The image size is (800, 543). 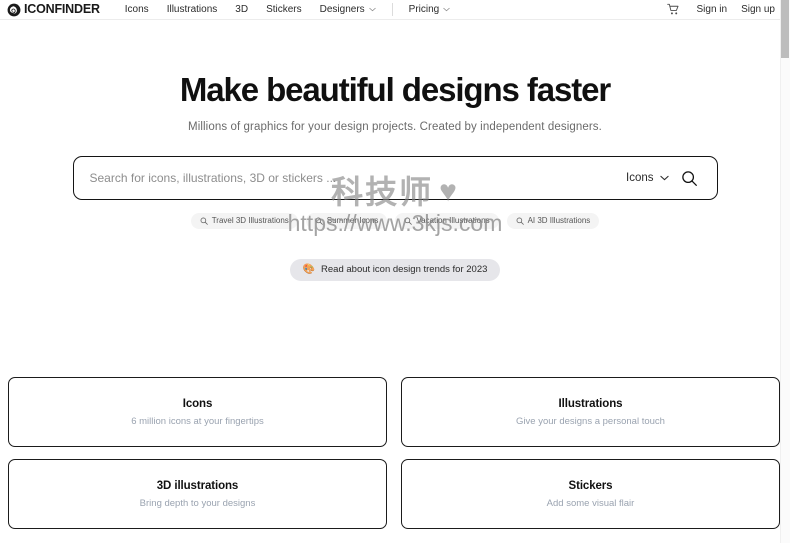 I want to click on card-subtitle: 6 million icons at your fingertips, so click(x=197, y=421).